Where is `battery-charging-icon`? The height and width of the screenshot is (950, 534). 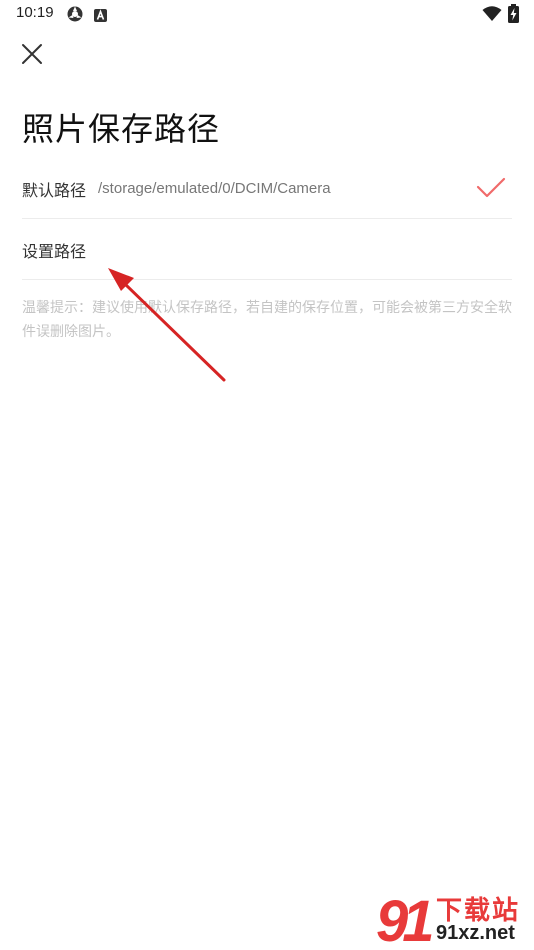
battery-charging-icon is located at coordinates (513, 15).